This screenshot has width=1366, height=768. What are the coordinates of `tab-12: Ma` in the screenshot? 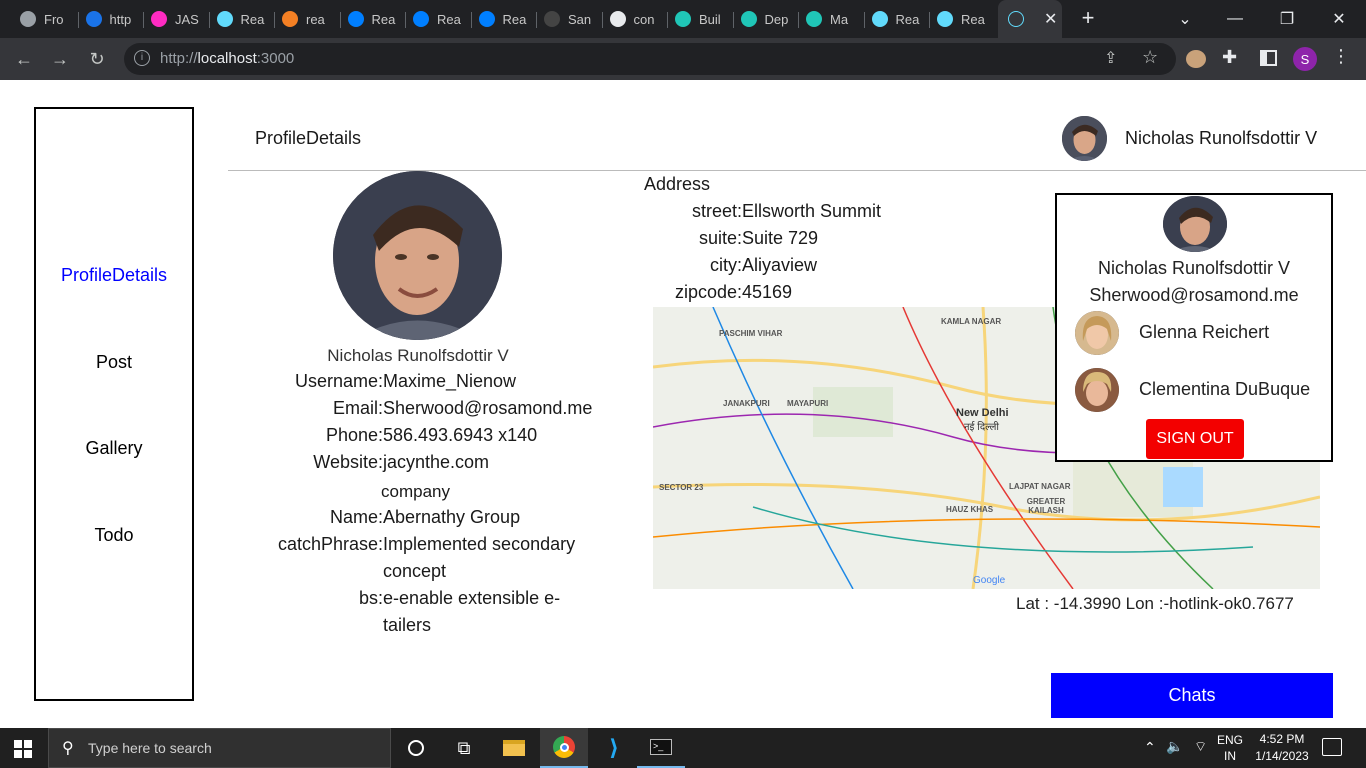 It's located at (831, 19).